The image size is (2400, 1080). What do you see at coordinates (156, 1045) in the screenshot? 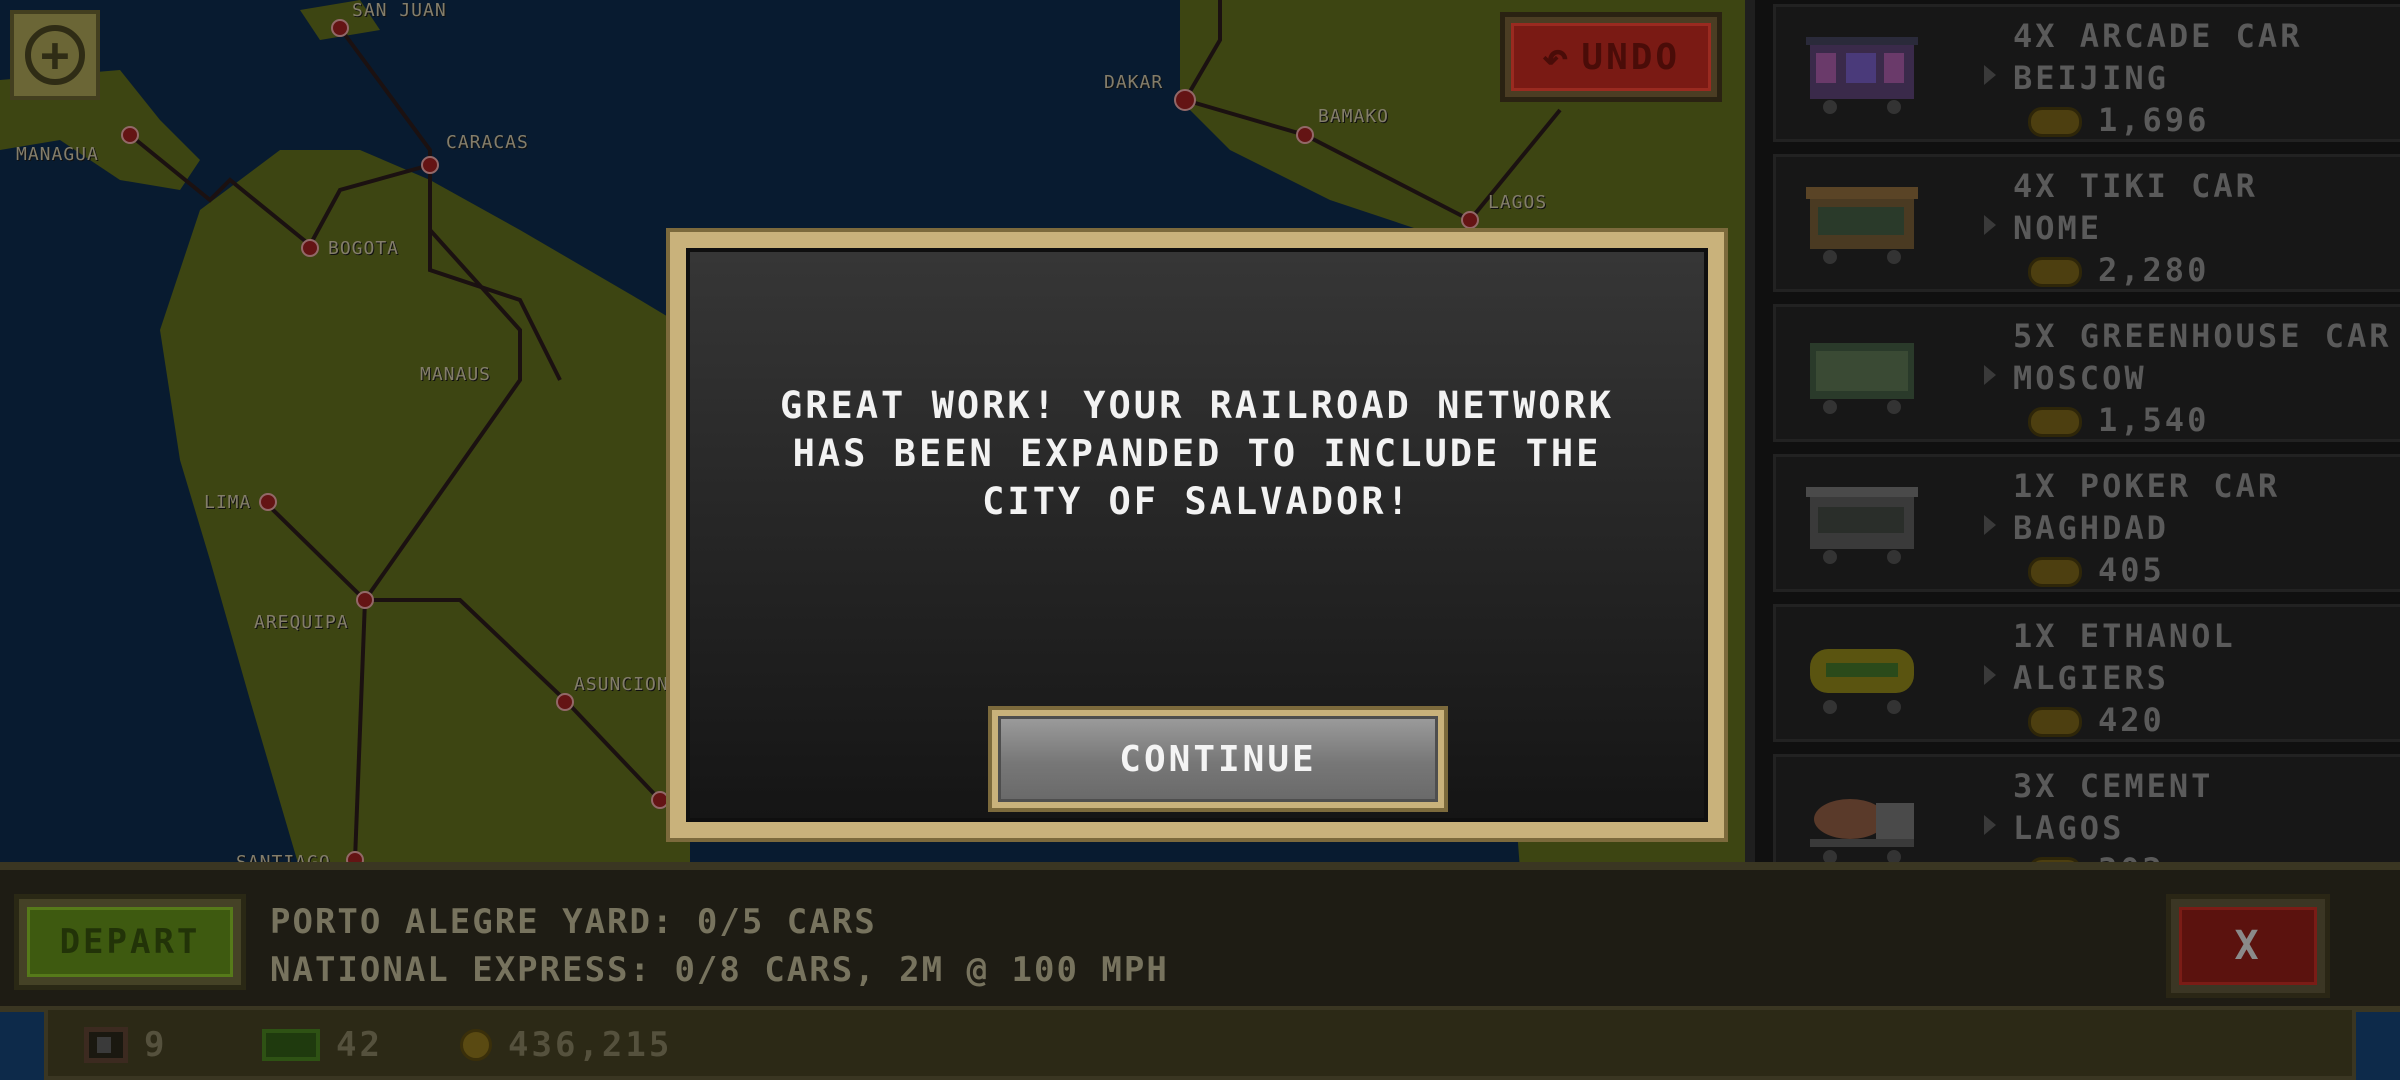
I see `box-count: 9` at bounding box center [156, 1045].